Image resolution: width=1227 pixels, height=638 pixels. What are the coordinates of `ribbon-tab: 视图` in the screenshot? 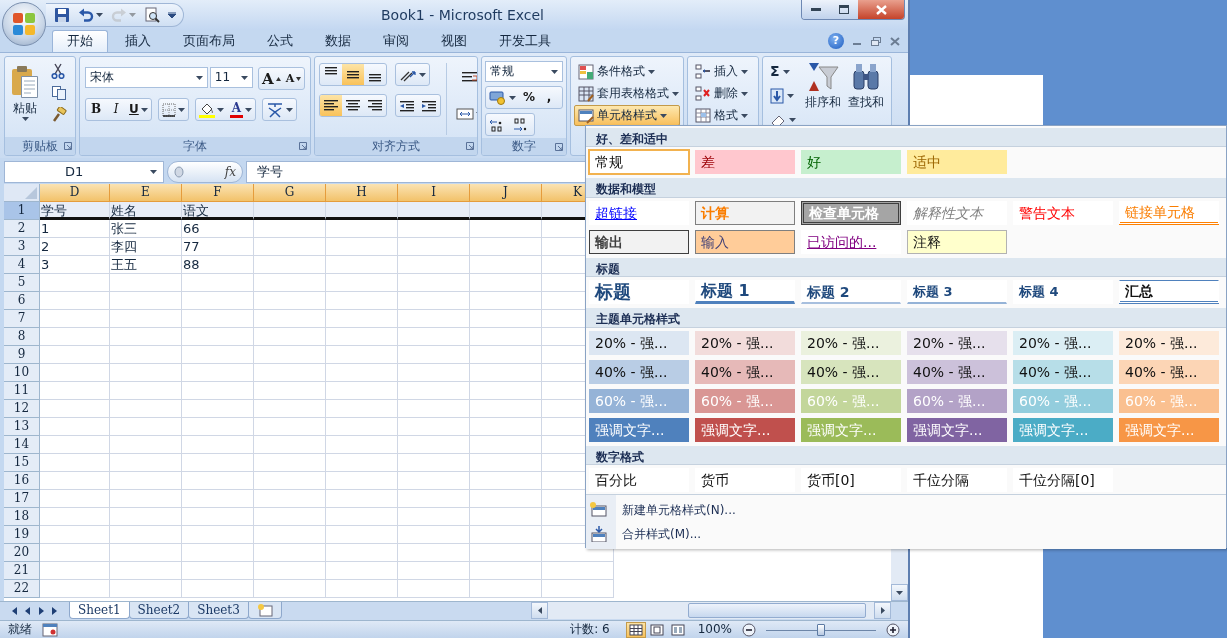 It's located at (454, 41).